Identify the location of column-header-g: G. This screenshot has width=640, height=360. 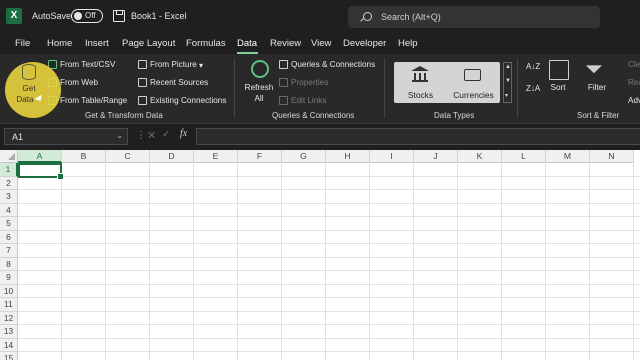
(304, 156).